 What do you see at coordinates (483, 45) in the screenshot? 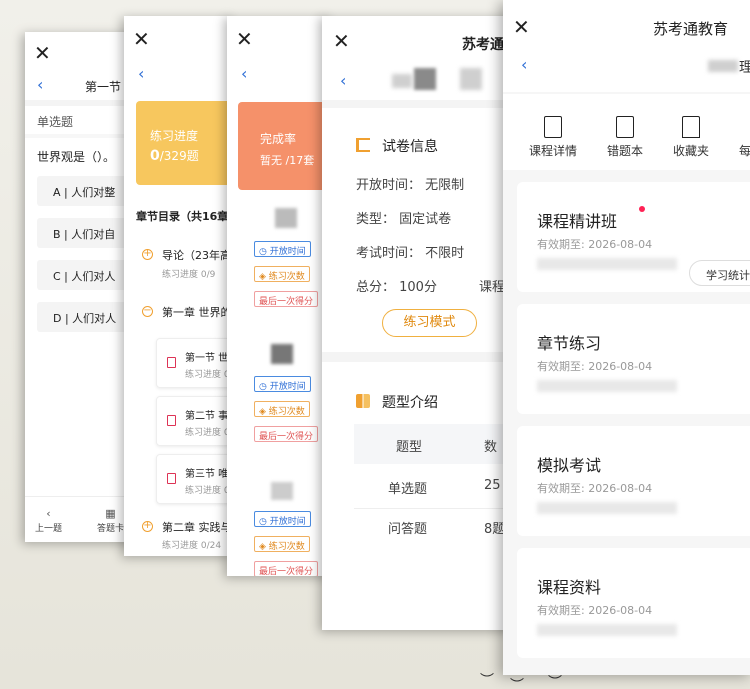
I see `app-brand: 苏考通` at bounding box center [483, 45].